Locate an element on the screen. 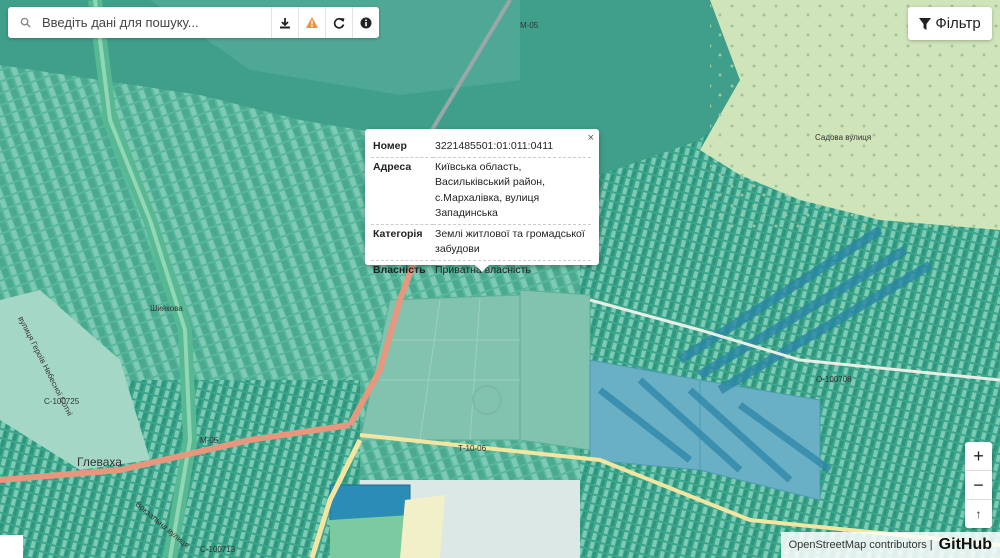  place-label-shyakova: Шиякова is located at coordinates (166, 308).